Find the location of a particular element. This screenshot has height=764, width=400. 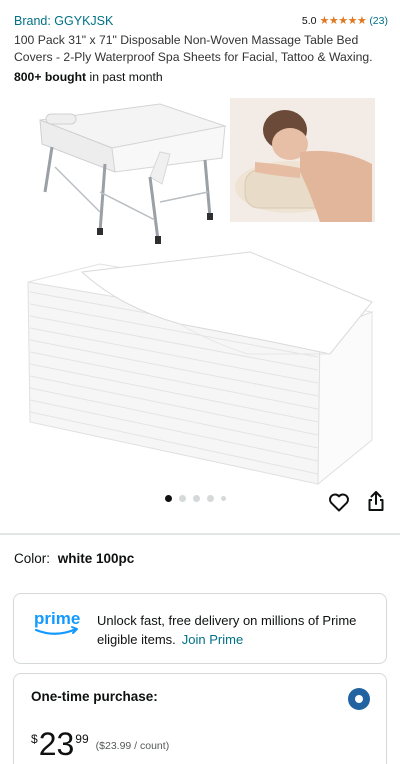

price-whole: 23 is located at coordinates (56, 744).